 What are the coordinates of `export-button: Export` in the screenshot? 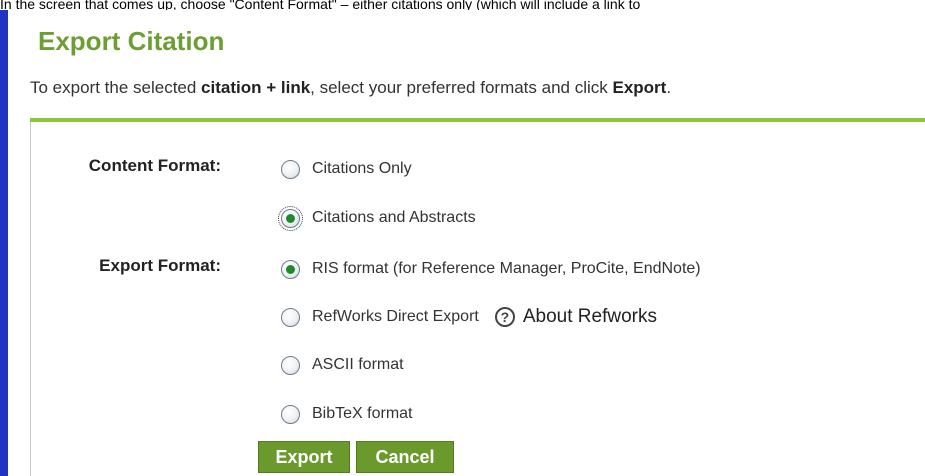 It's located at (304, 457).